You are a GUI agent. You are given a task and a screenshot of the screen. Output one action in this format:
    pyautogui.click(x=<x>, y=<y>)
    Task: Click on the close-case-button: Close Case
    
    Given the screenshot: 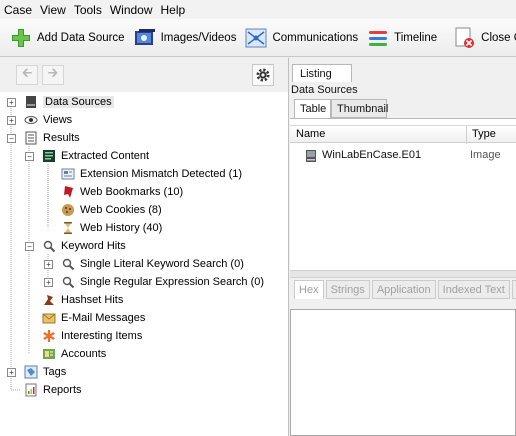 What is the action you would take?
    pyautogui.click(x=485, y=38)
    